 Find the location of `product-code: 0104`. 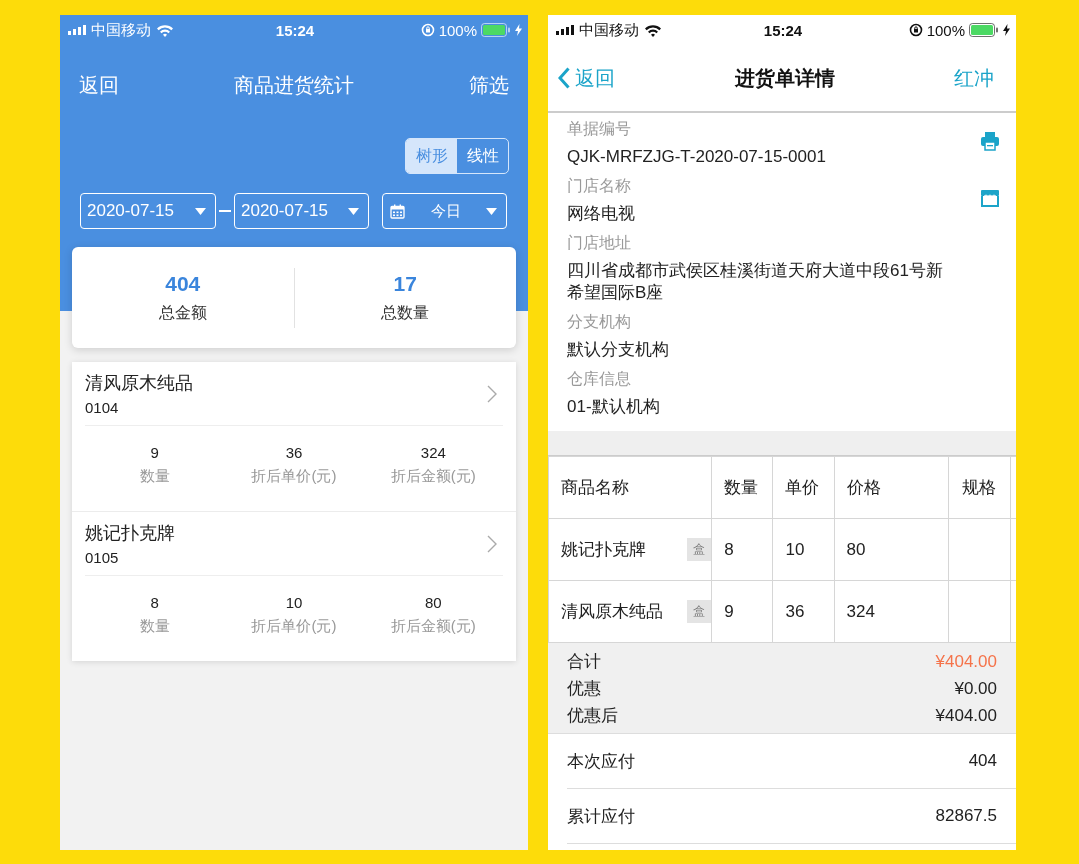

product-code: 0104 is located at coordinates (102, 407).